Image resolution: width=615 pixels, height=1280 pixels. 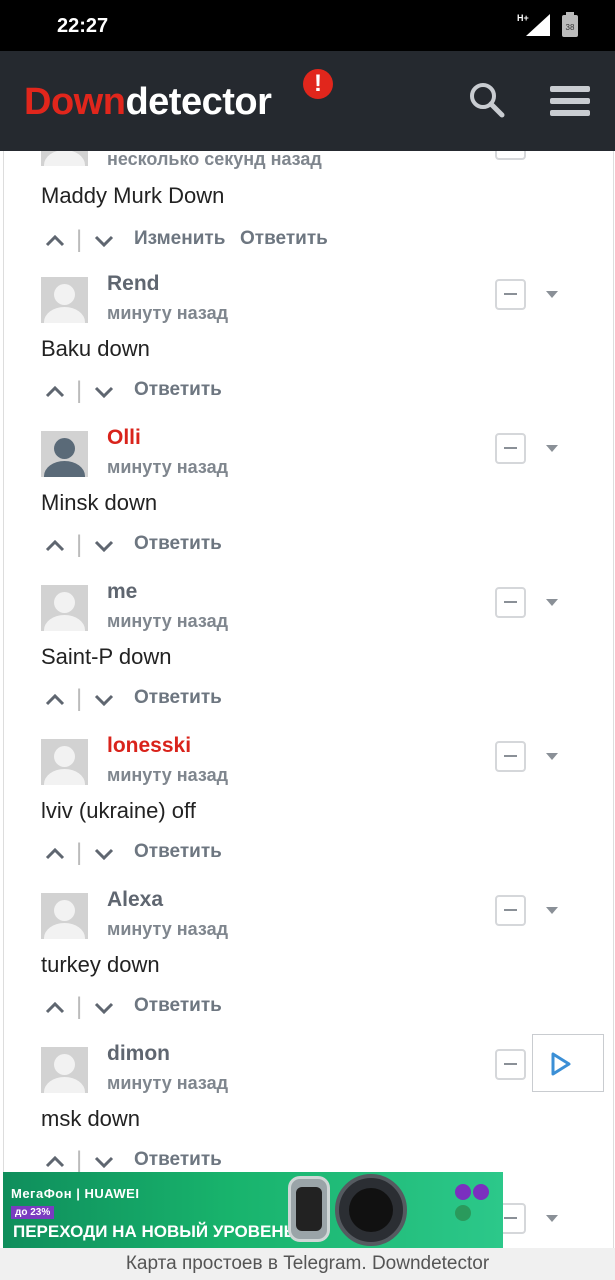 What do you see at coordinates (307, 25) in the screenshot?
I see `status-bar: 22:27 H+ 38` at bounding box center [307, 25].